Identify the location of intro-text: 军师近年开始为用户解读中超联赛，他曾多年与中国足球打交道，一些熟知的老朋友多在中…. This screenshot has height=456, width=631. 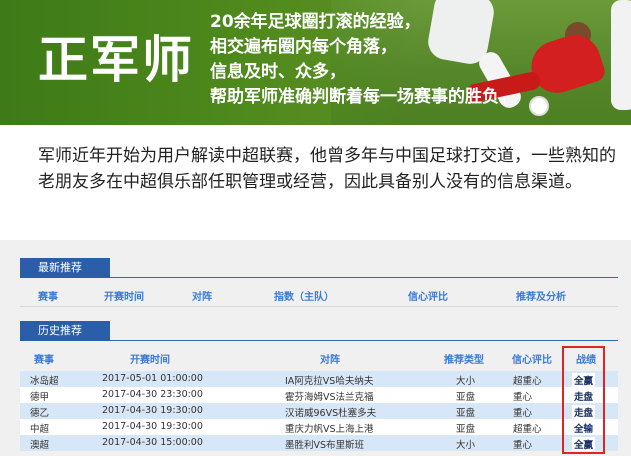
(327, 169).